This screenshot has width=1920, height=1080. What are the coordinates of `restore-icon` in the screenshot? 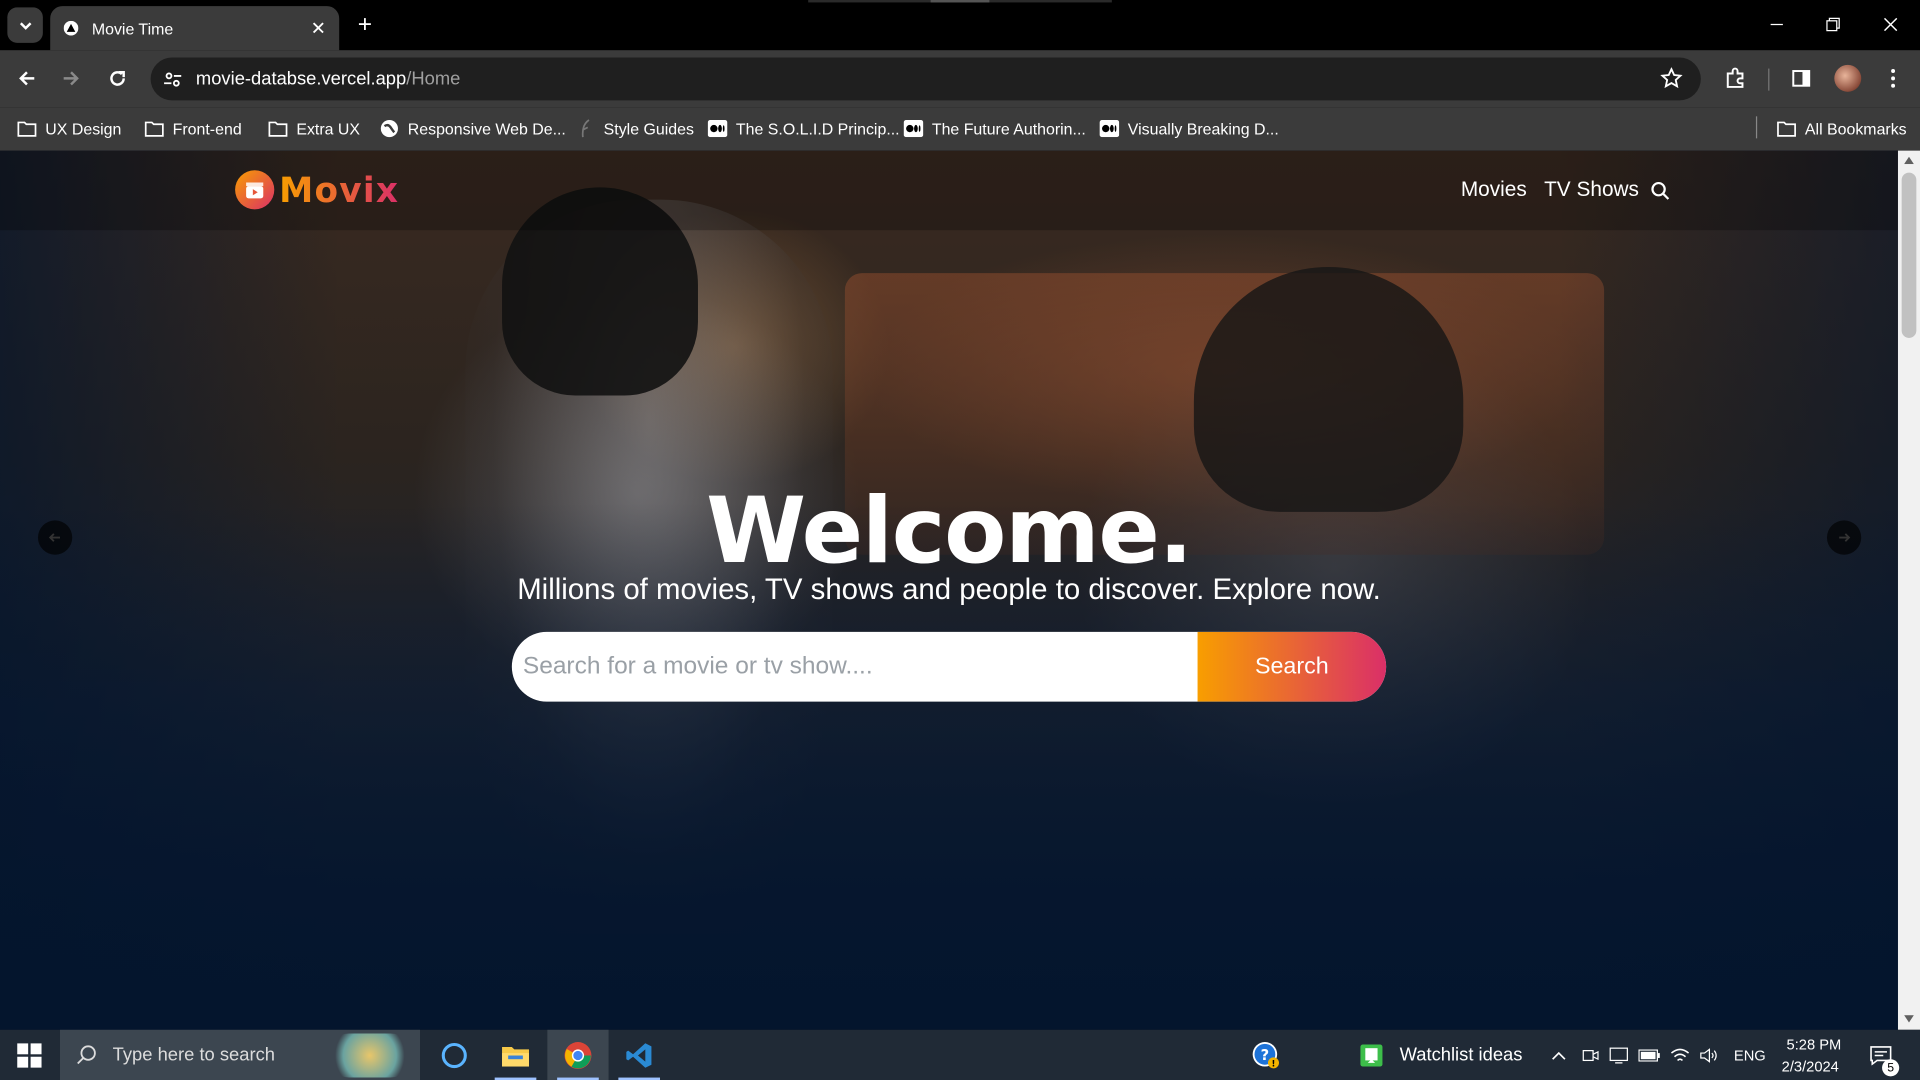 It's located at (1832, 24).